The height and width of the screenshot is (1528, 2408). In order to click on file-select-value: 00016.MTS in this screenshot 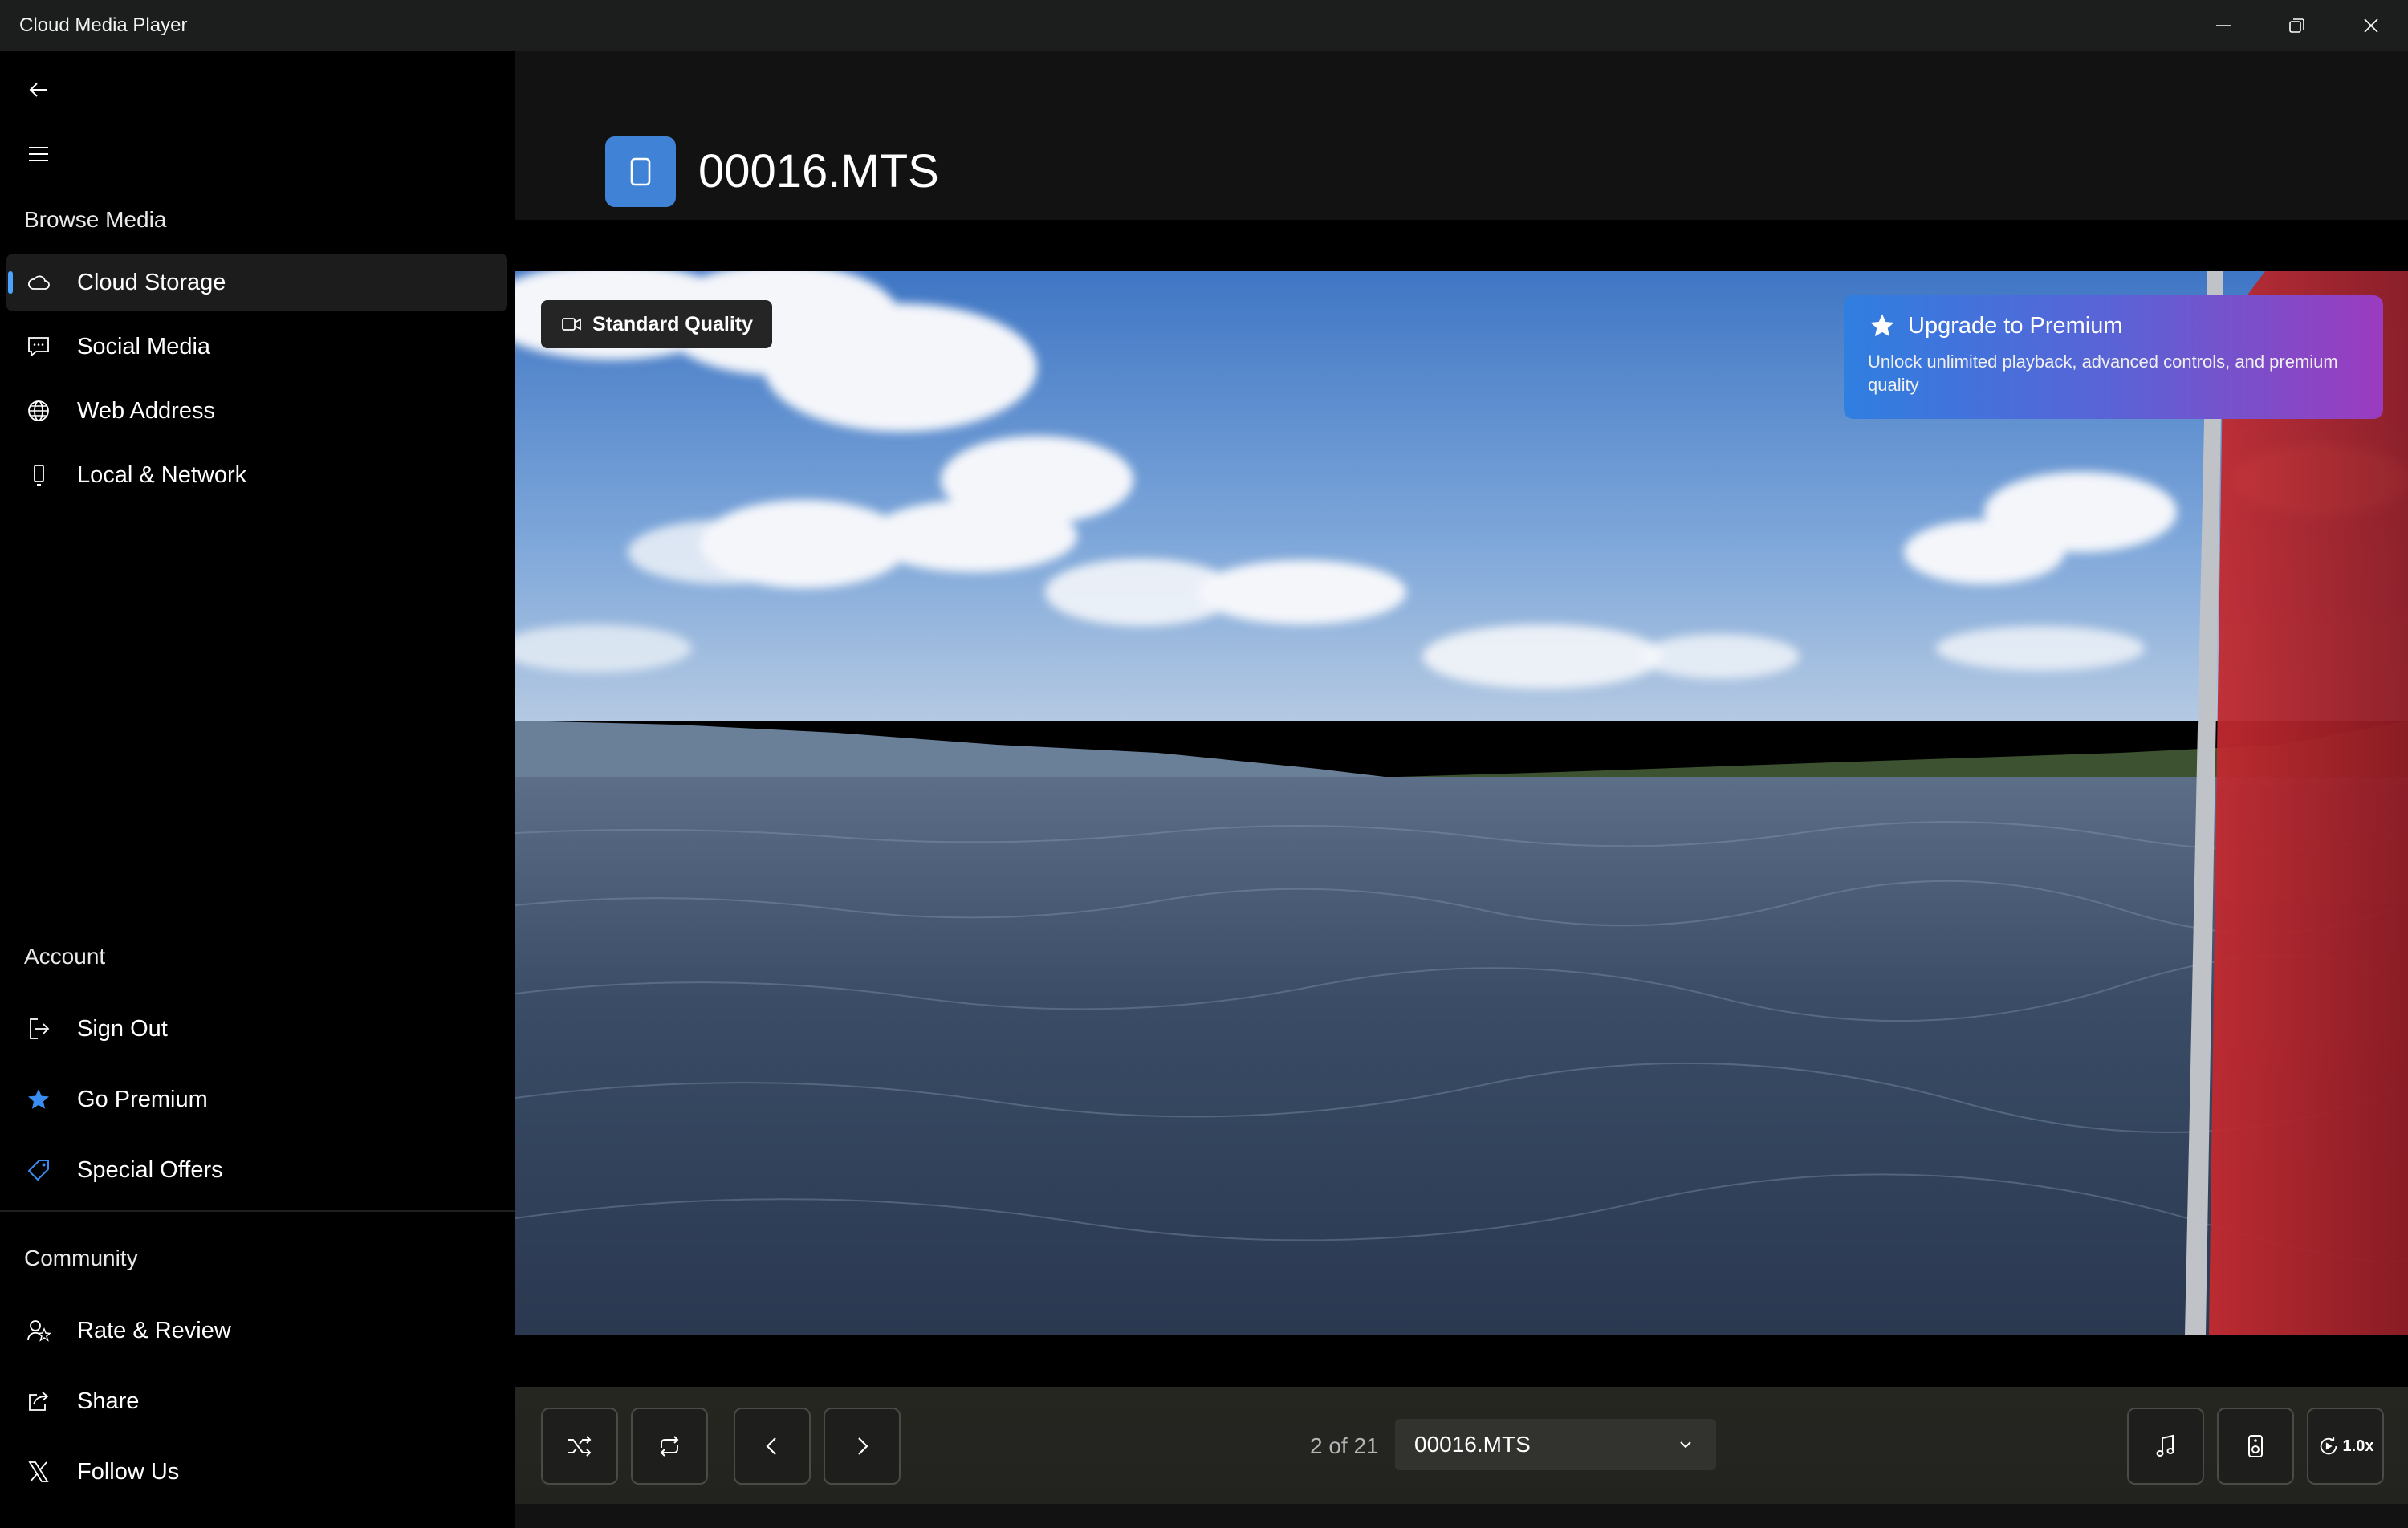, I will do `click(1472, 1445)`.